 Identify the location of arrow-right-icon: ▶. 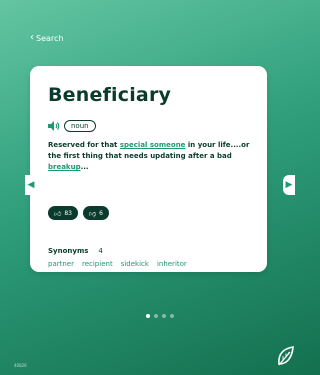
(289, 185).